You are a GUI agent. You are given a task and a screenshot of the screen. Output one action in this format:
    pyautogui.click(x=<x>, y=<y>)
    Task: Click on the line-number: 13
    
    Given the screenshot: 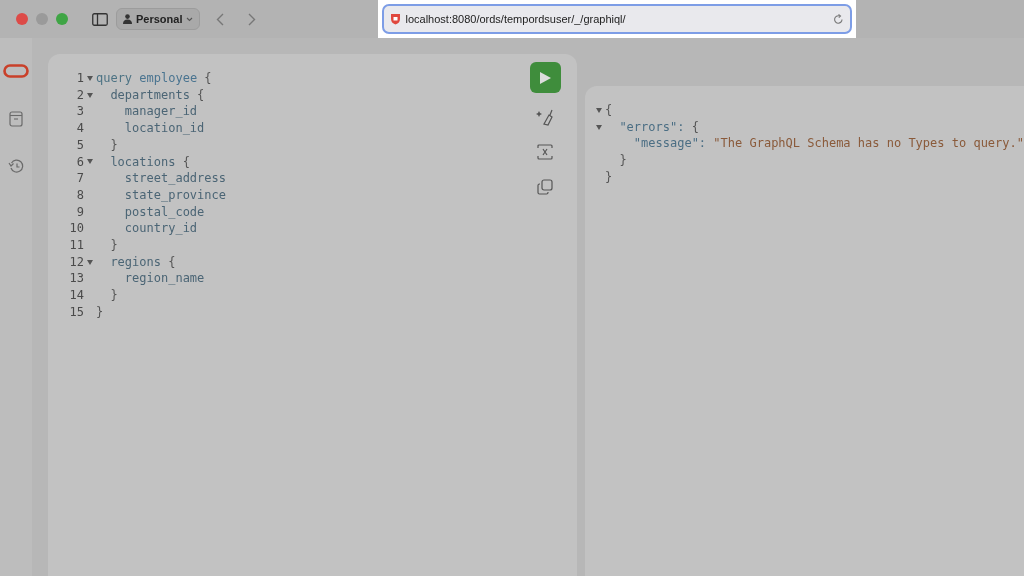 What is the action you would take?
    pyautogui.click(x=76, y=279)
    